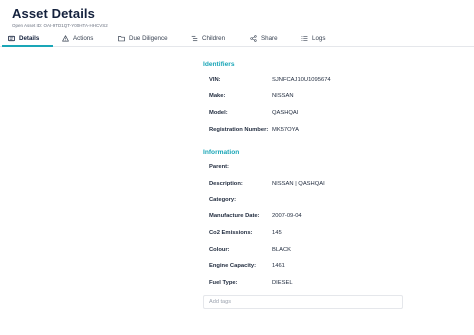 The image size is (474, 335). What do you see at coordinates (194, 38) in the screenshot?
I see `tree-icon` at bounding box center [194, 38].